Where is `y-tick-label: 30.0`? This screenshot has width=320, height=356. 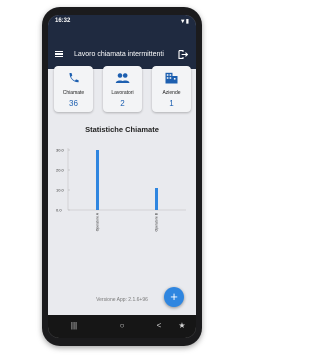
y-tick-label: 30.0 is located at coordinates (60, 150).